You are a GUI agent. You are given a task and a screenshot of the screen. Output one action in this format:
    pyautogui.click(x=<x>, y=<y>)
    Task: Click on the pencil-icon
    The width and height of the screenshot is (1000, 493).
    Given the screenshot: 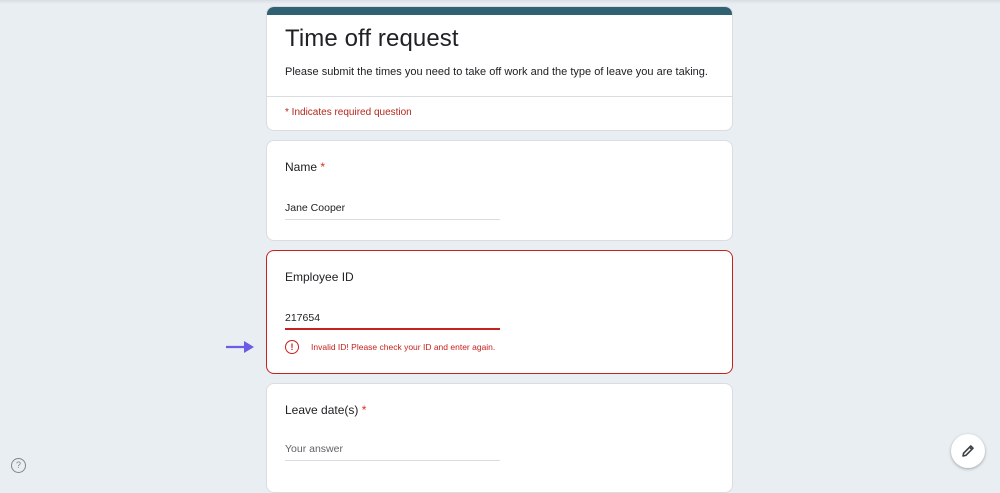 What is the action you would take?
    pyautogui.click(x=968, y=451)
    